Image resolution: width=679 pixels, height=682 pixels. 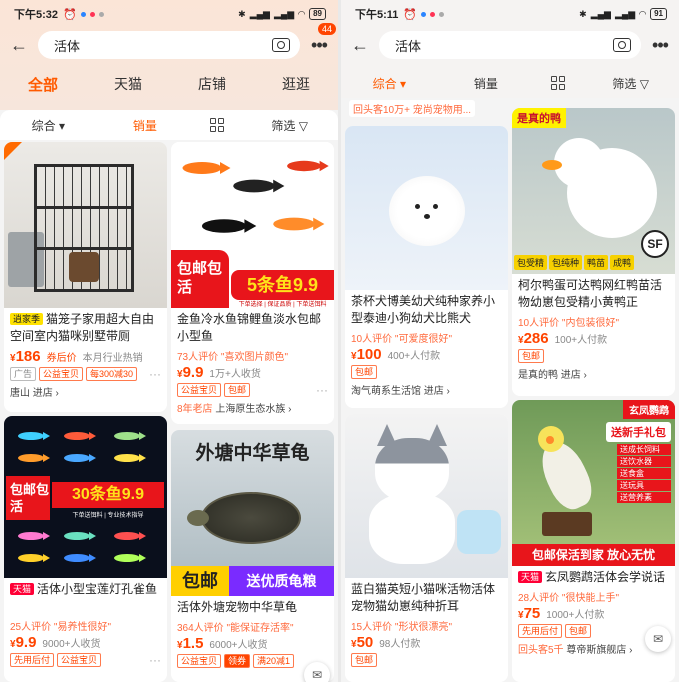 I want to click on chip-row: 包邮, so click(x=426, y=372).